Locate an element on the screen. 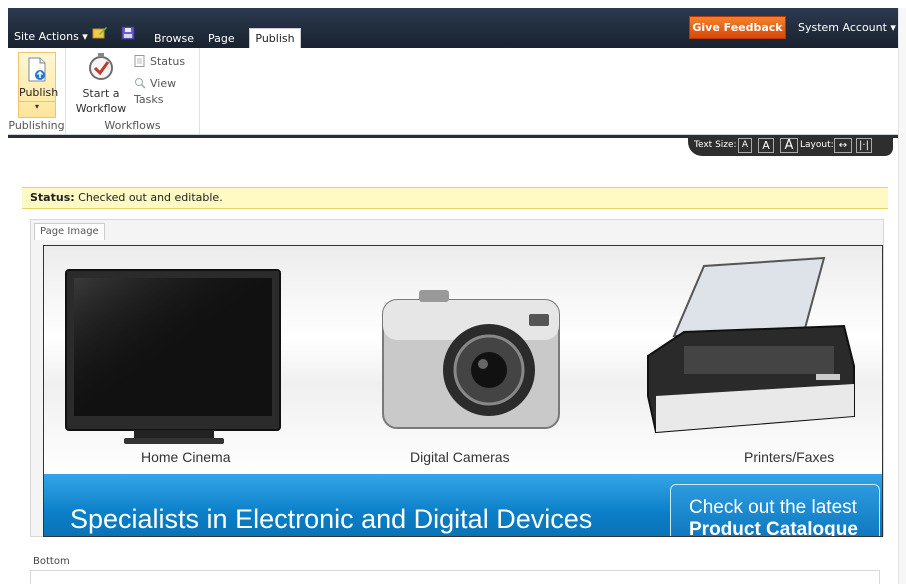  tab-publish: Publish is located at coordinates (275, 38).